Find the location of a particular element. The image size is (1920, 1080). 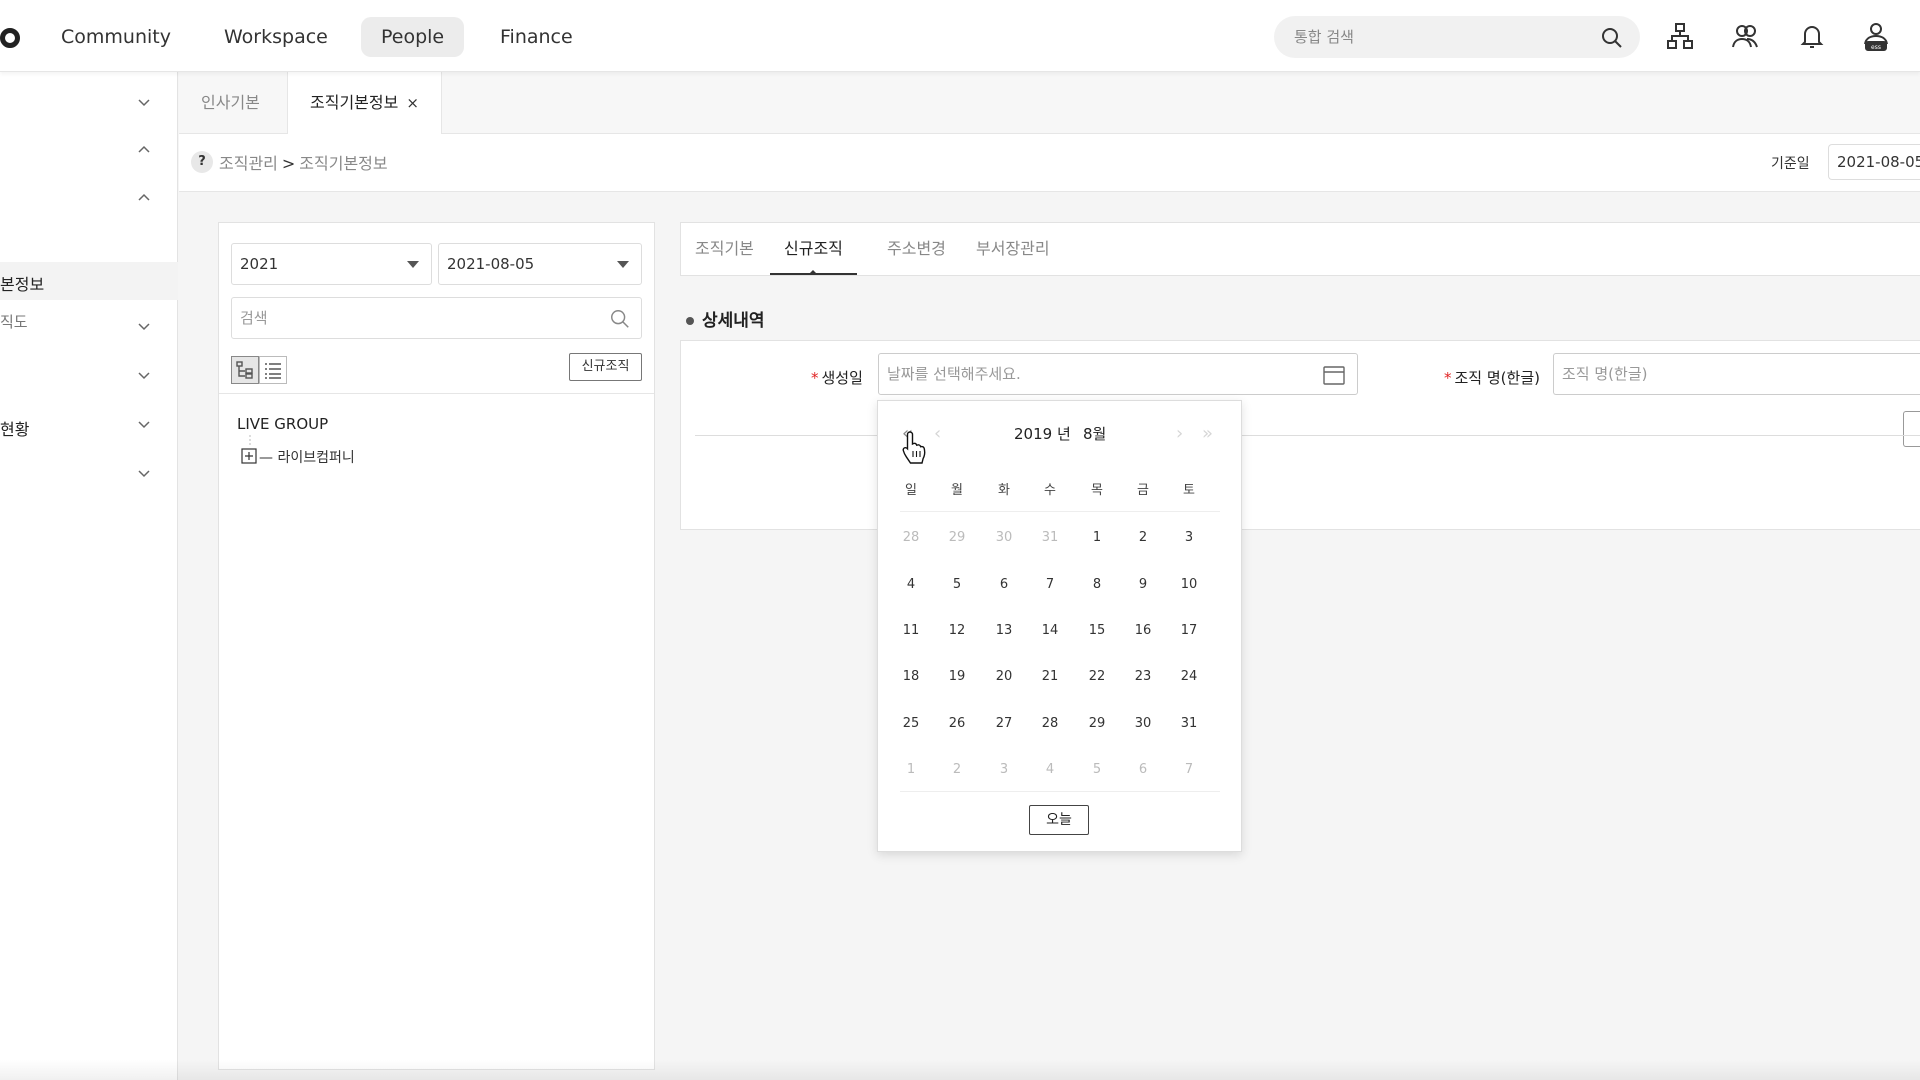

calendar-day-other-month: 1 is located at coordinates (911, 770).